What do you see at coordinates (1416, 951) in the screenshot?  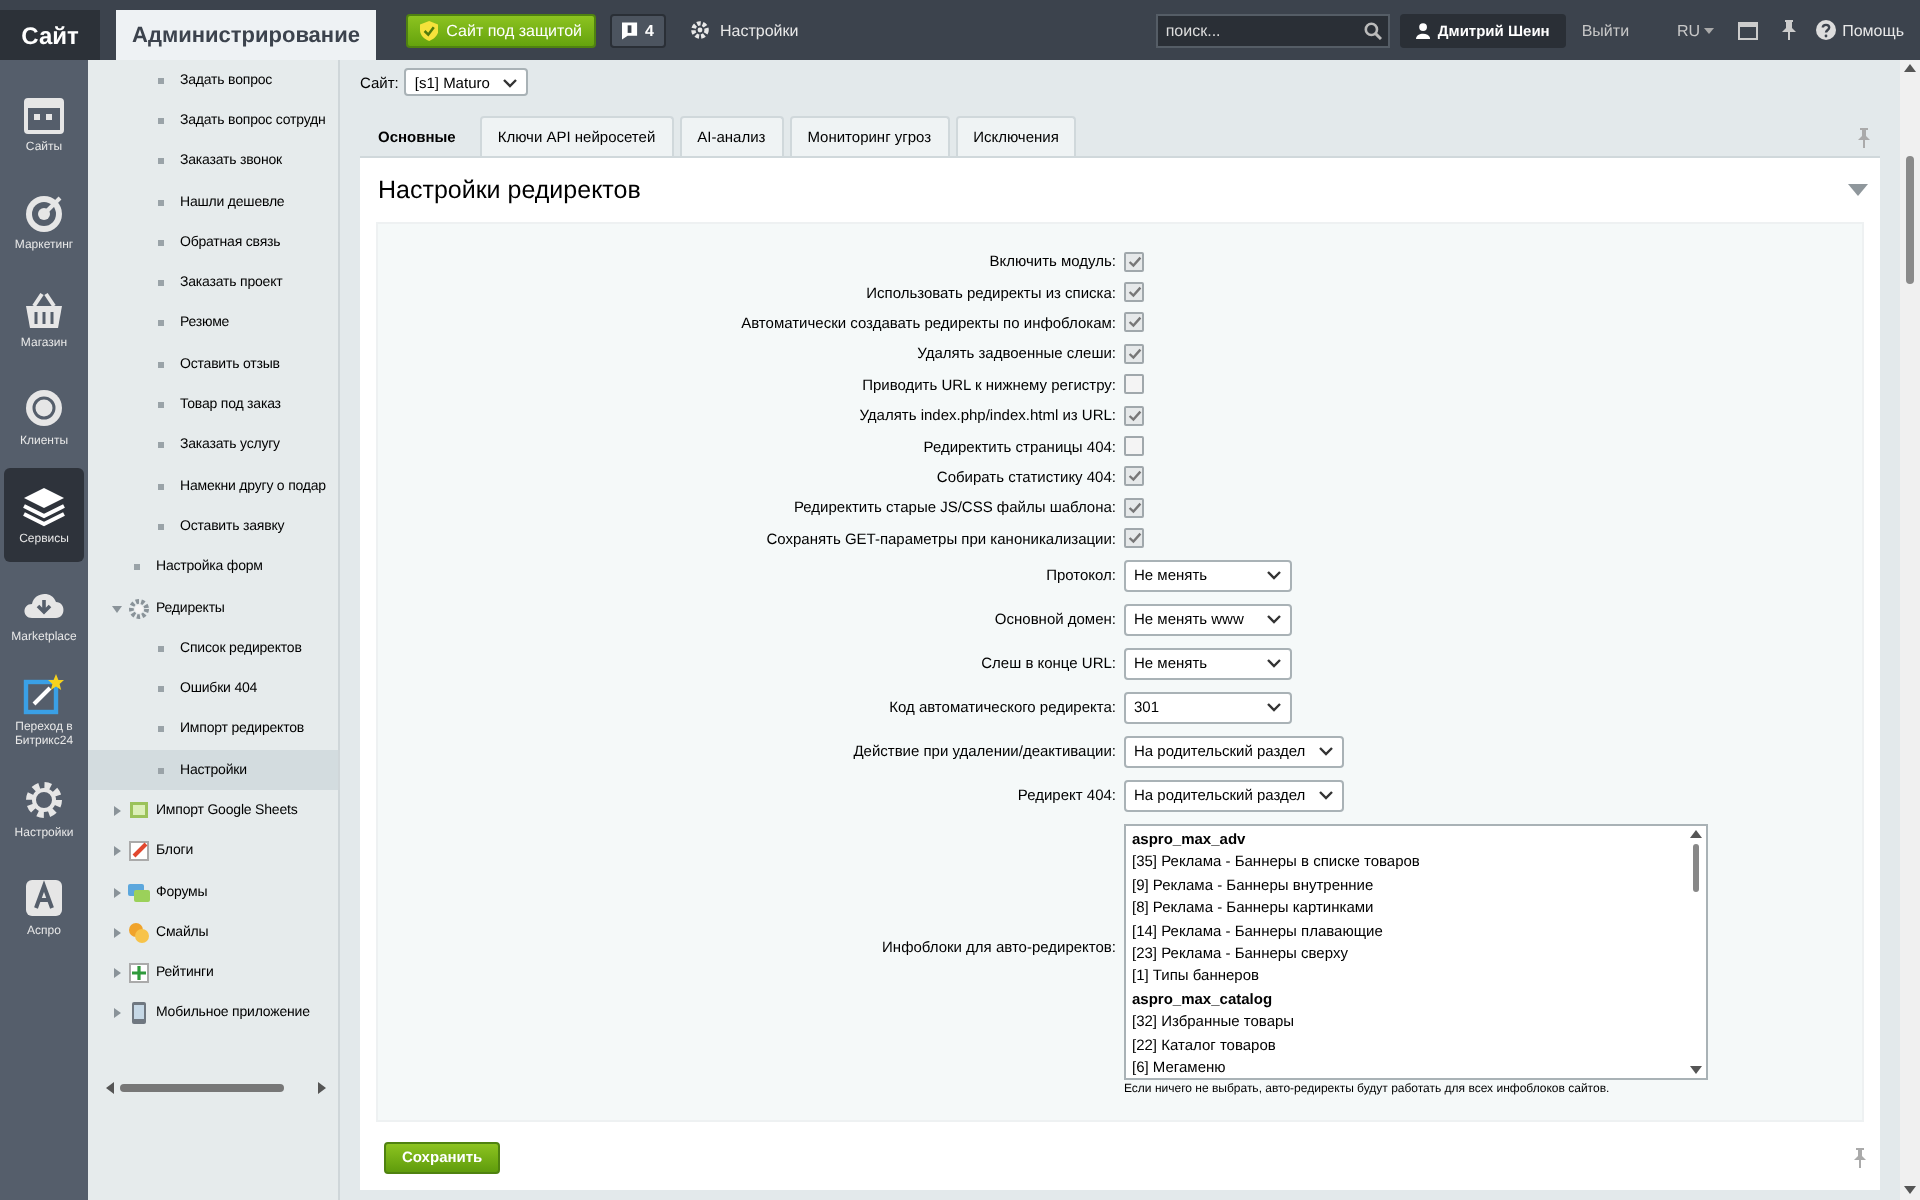 I see `listbox` at bounding box center [1416, 951].